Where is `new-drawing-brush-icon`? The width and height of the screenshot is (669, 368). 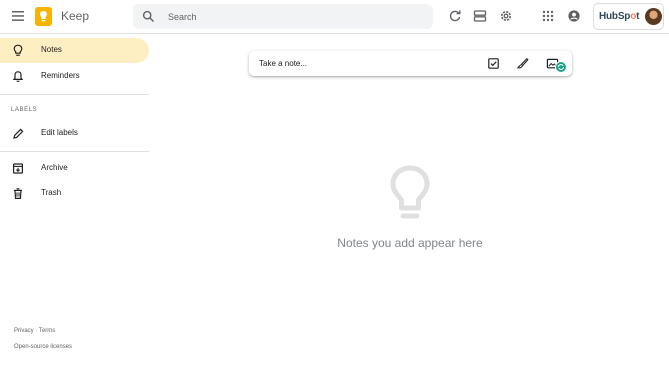
new-drawing-brush-icon is located at coordinates (522, 63).